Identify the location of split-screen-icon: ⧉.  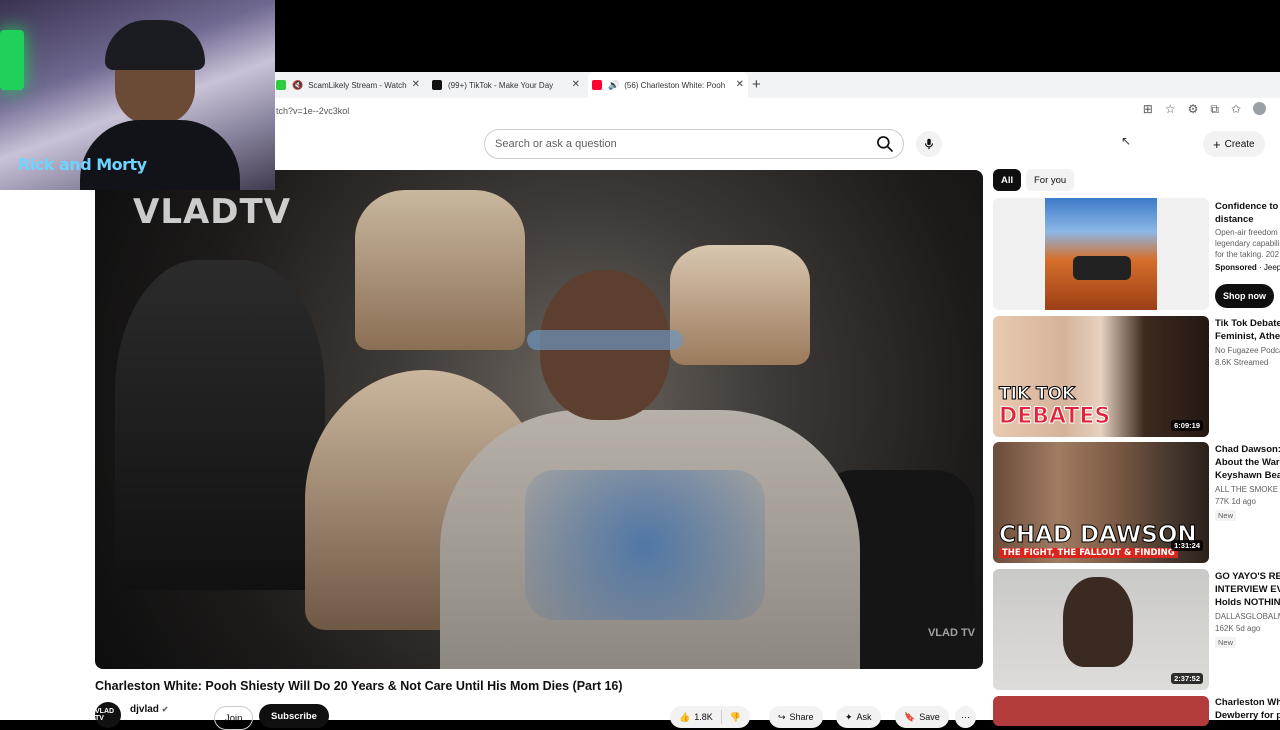
(1214, 109).